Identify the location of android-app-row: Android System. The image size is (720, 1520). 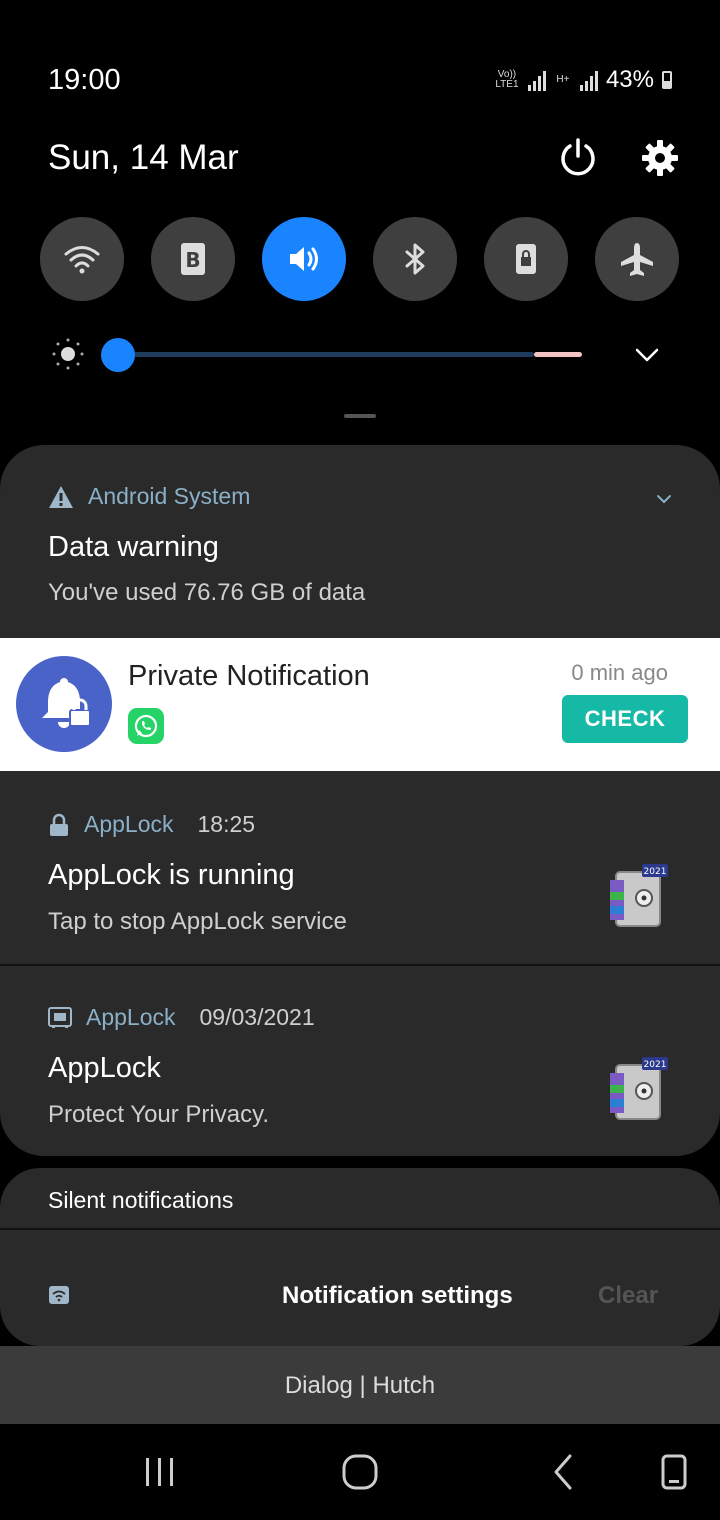
(149, 496).